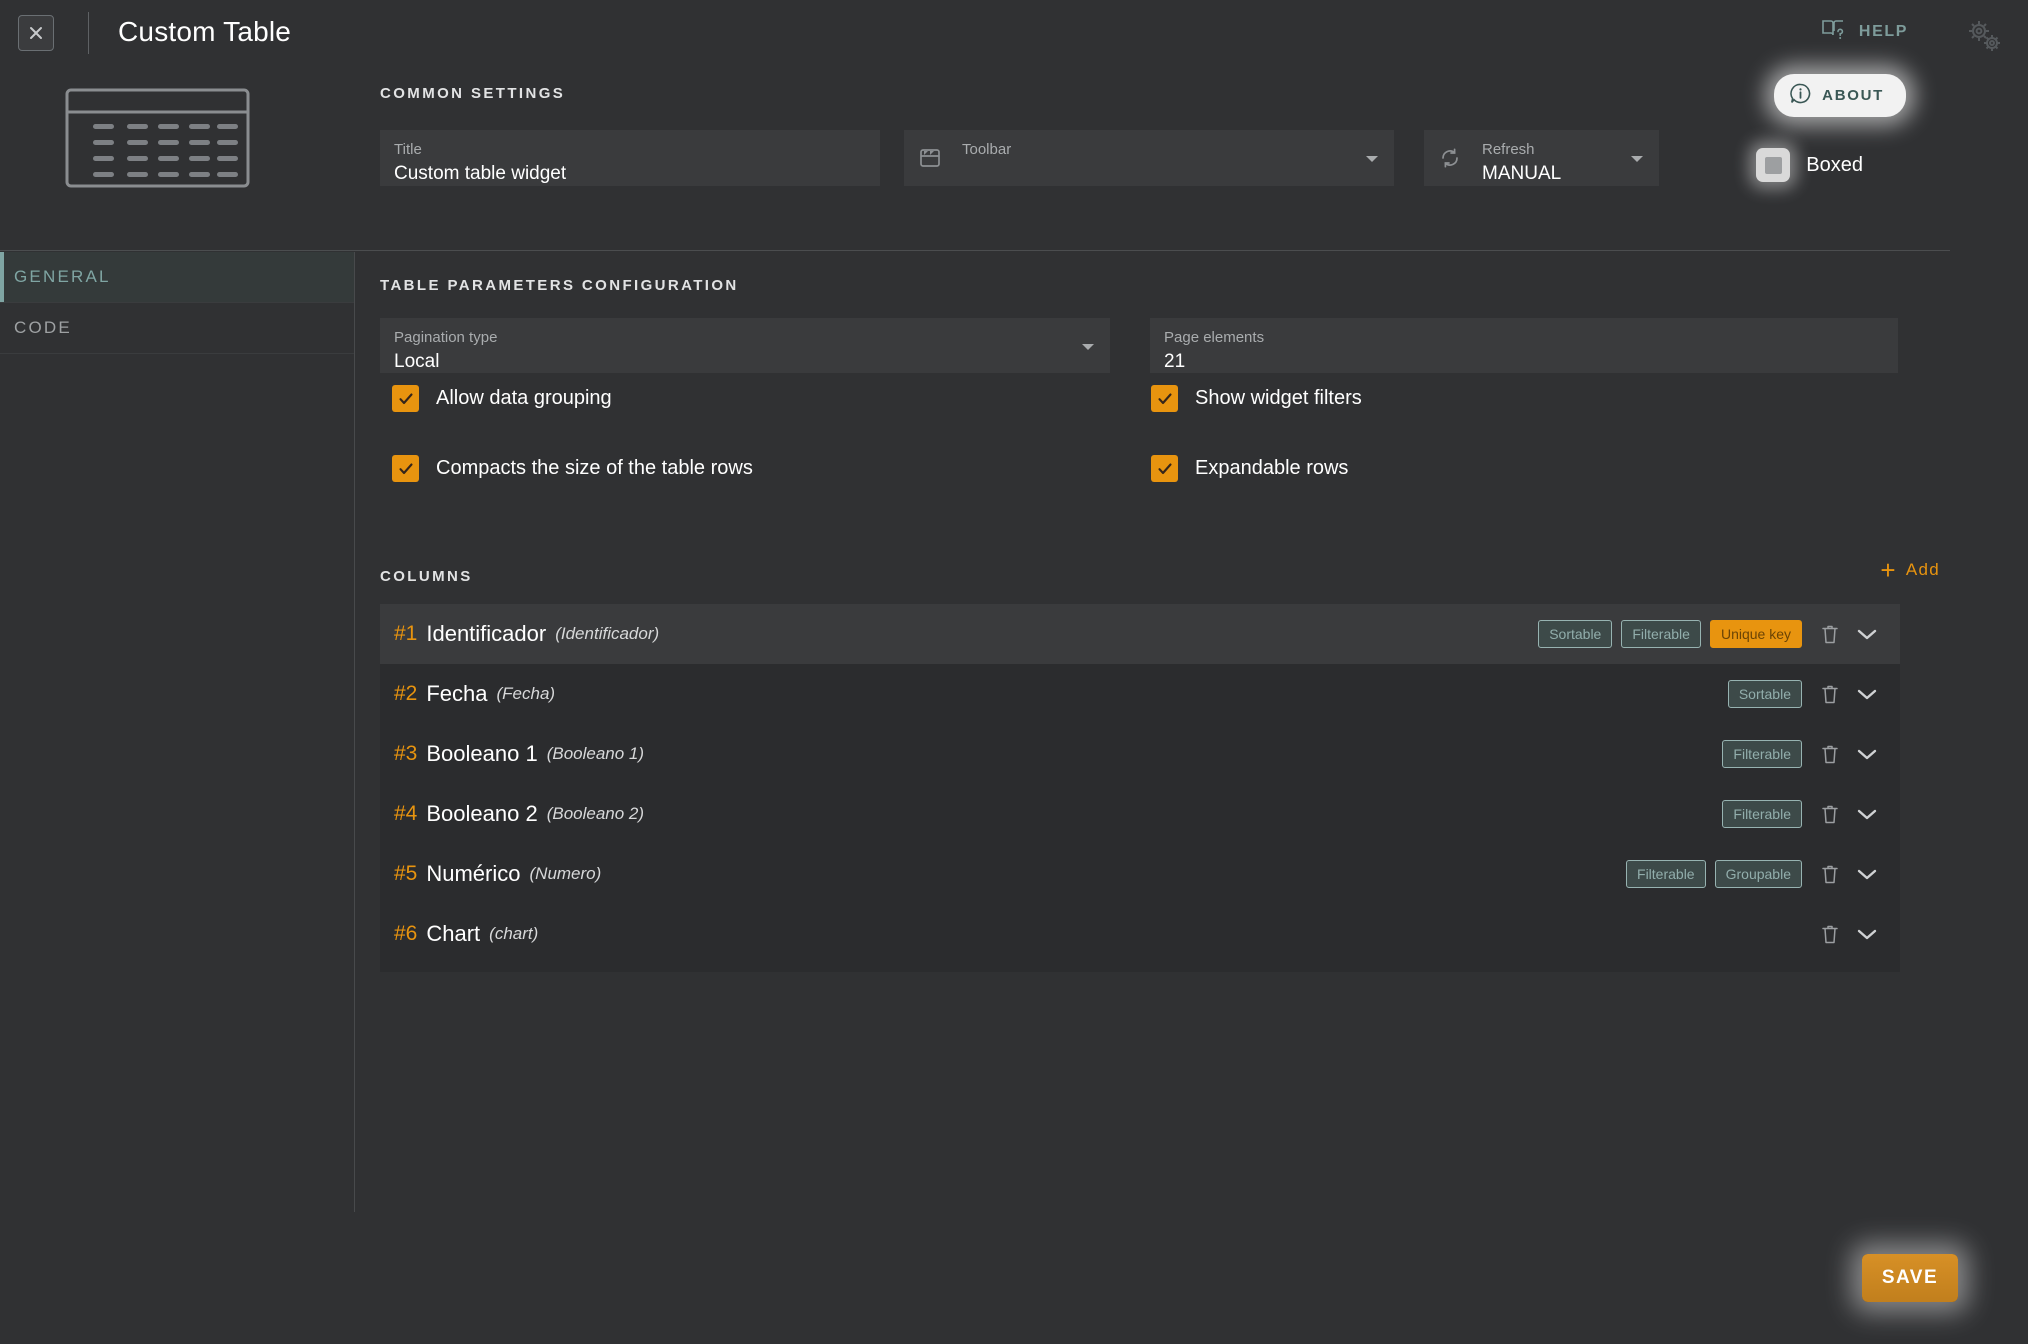 The height and width of the screenshot is (1344, 2028). I want to click on column-key: (Identificador), so click(607, 633).